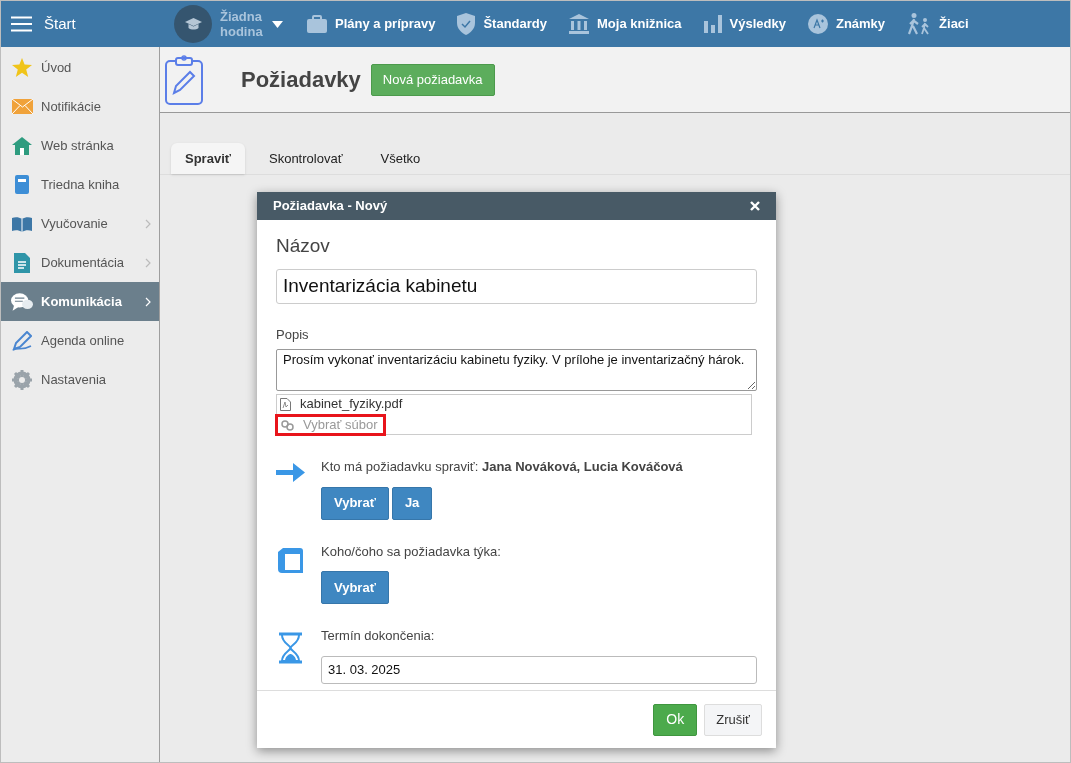  I want to click on nav-link: Moja knižnica, so click(625, 24).